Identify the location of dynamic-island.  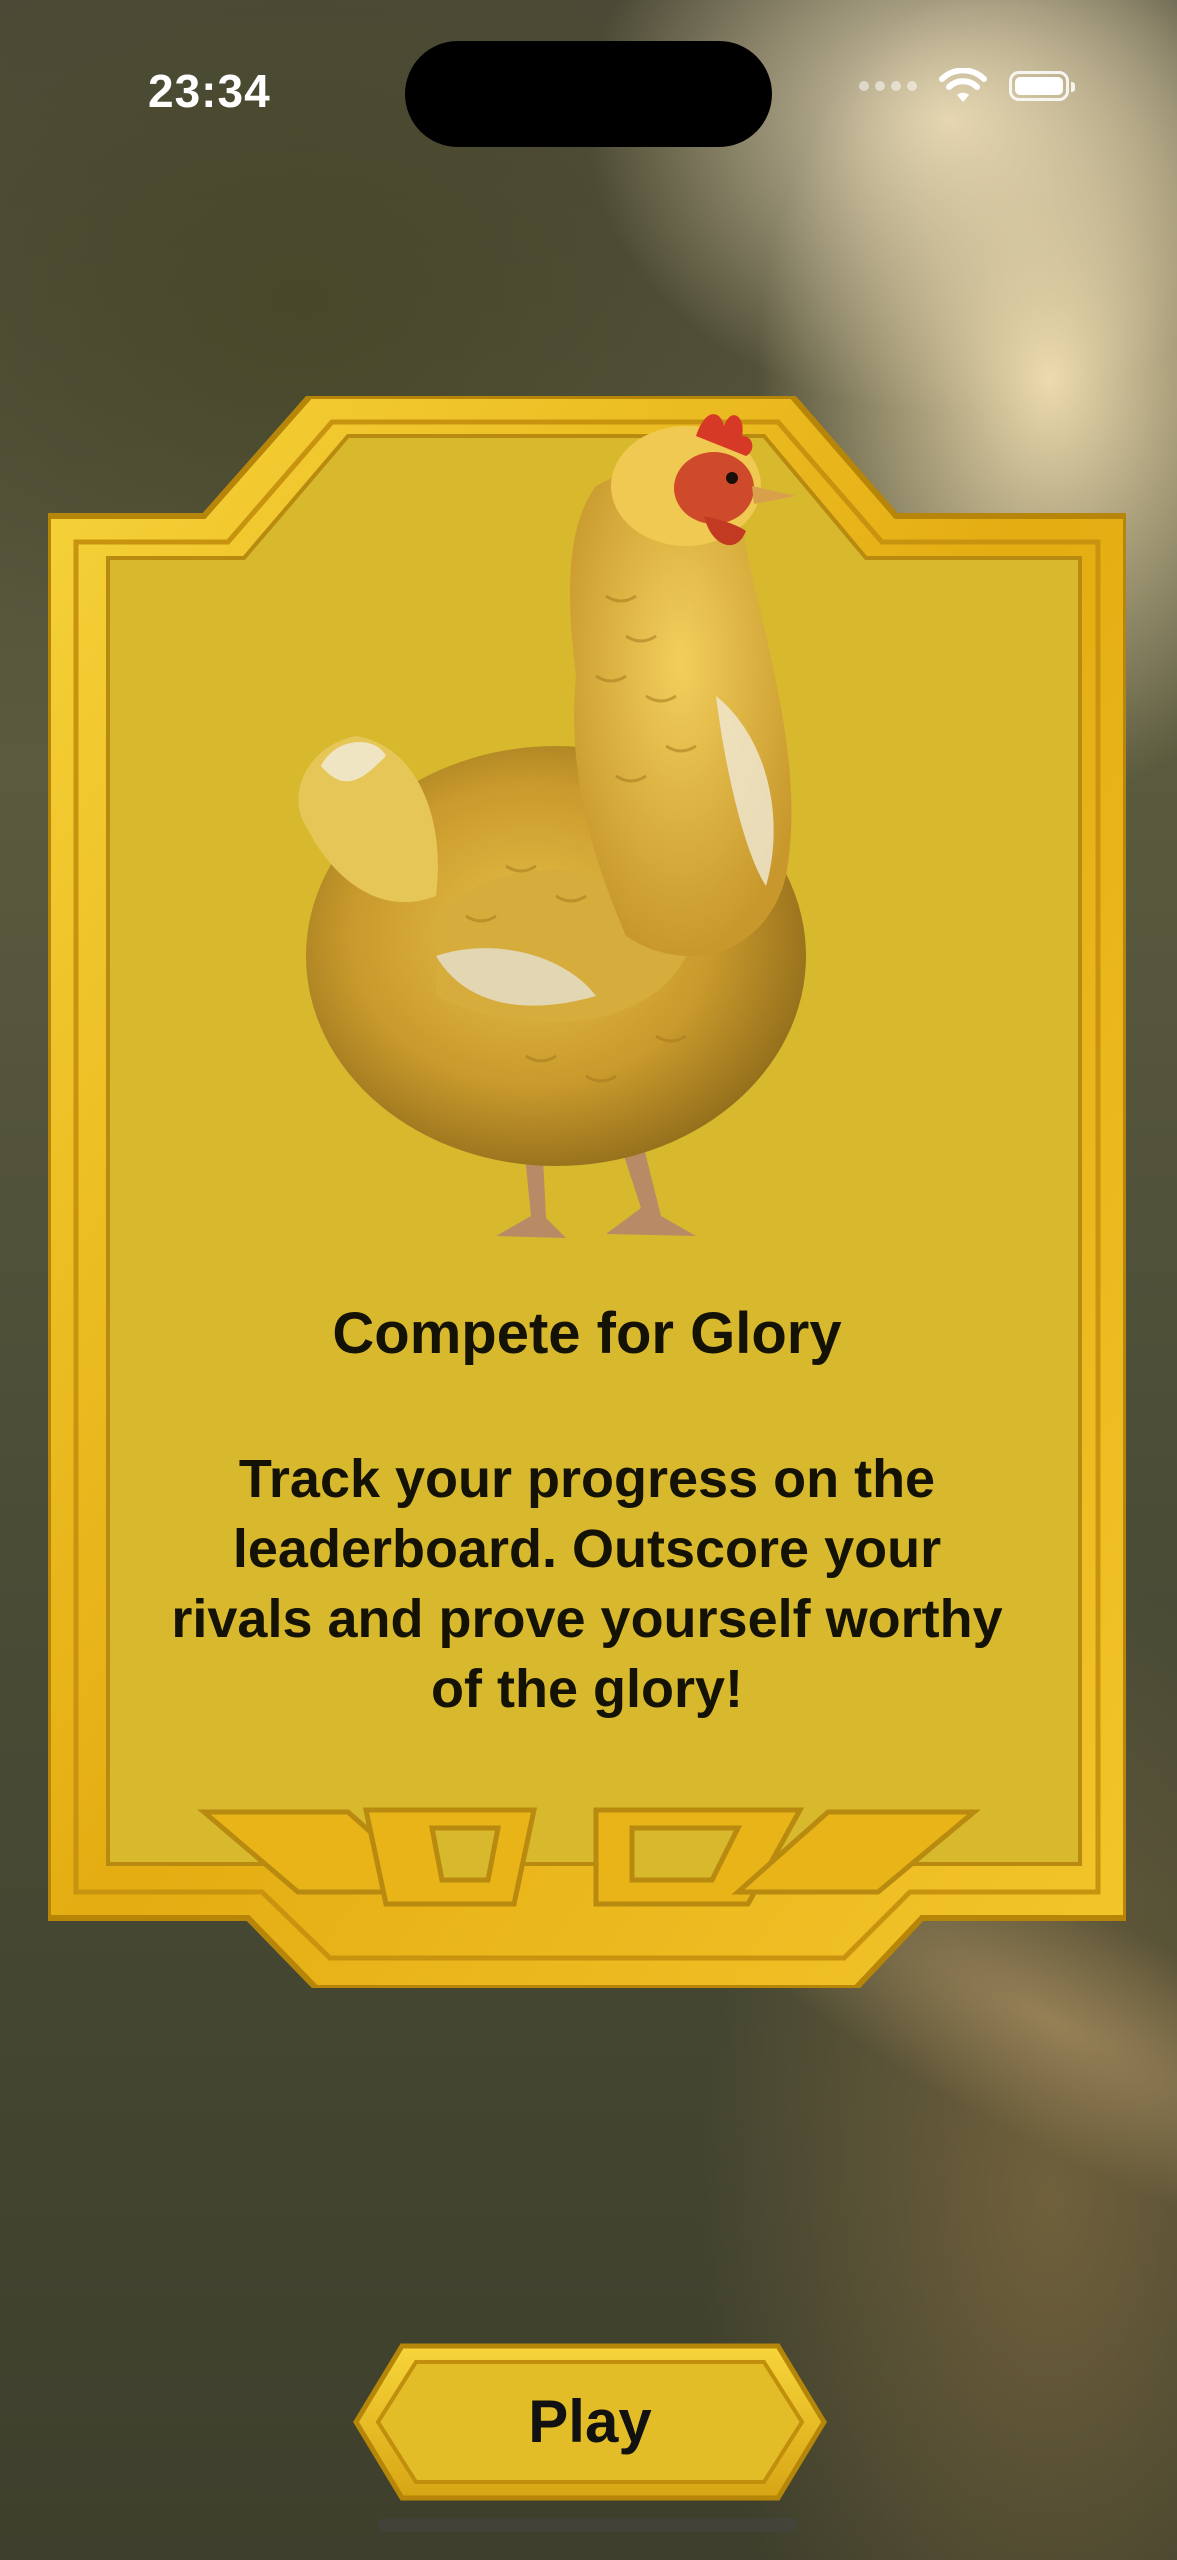
(588, 94).